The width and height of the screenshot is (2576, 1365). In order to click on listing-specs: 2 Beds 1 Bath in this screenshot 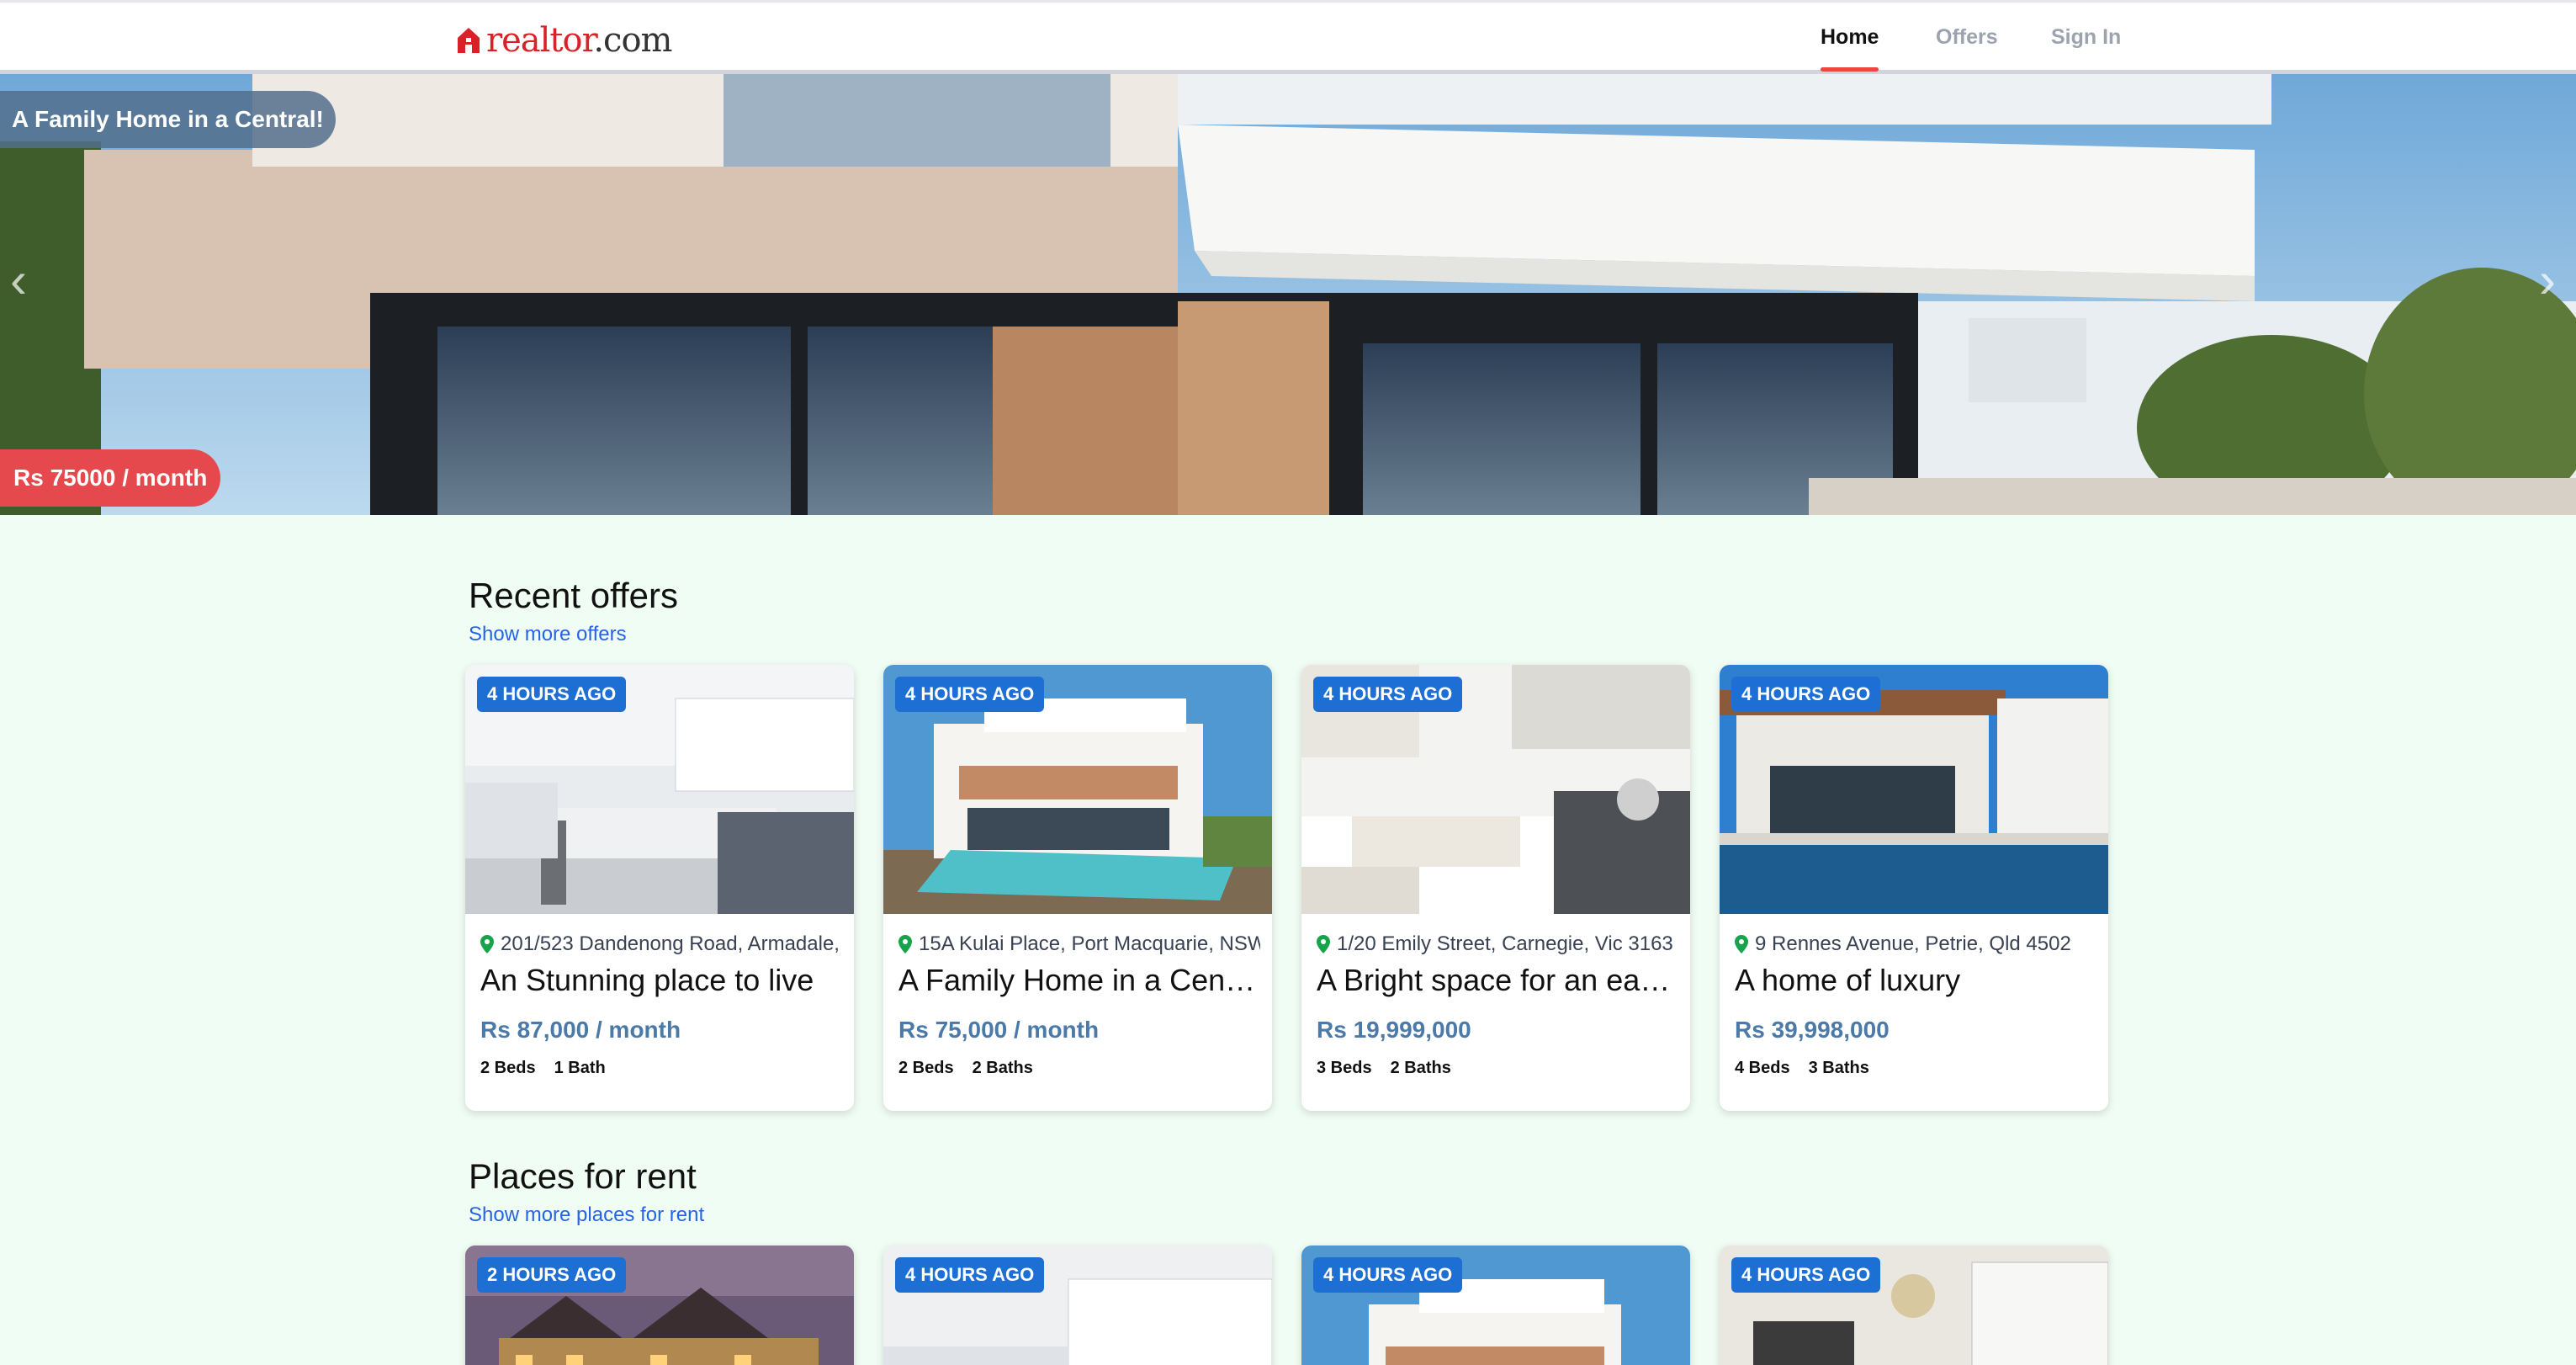, I will do `click(543, 1068)`.